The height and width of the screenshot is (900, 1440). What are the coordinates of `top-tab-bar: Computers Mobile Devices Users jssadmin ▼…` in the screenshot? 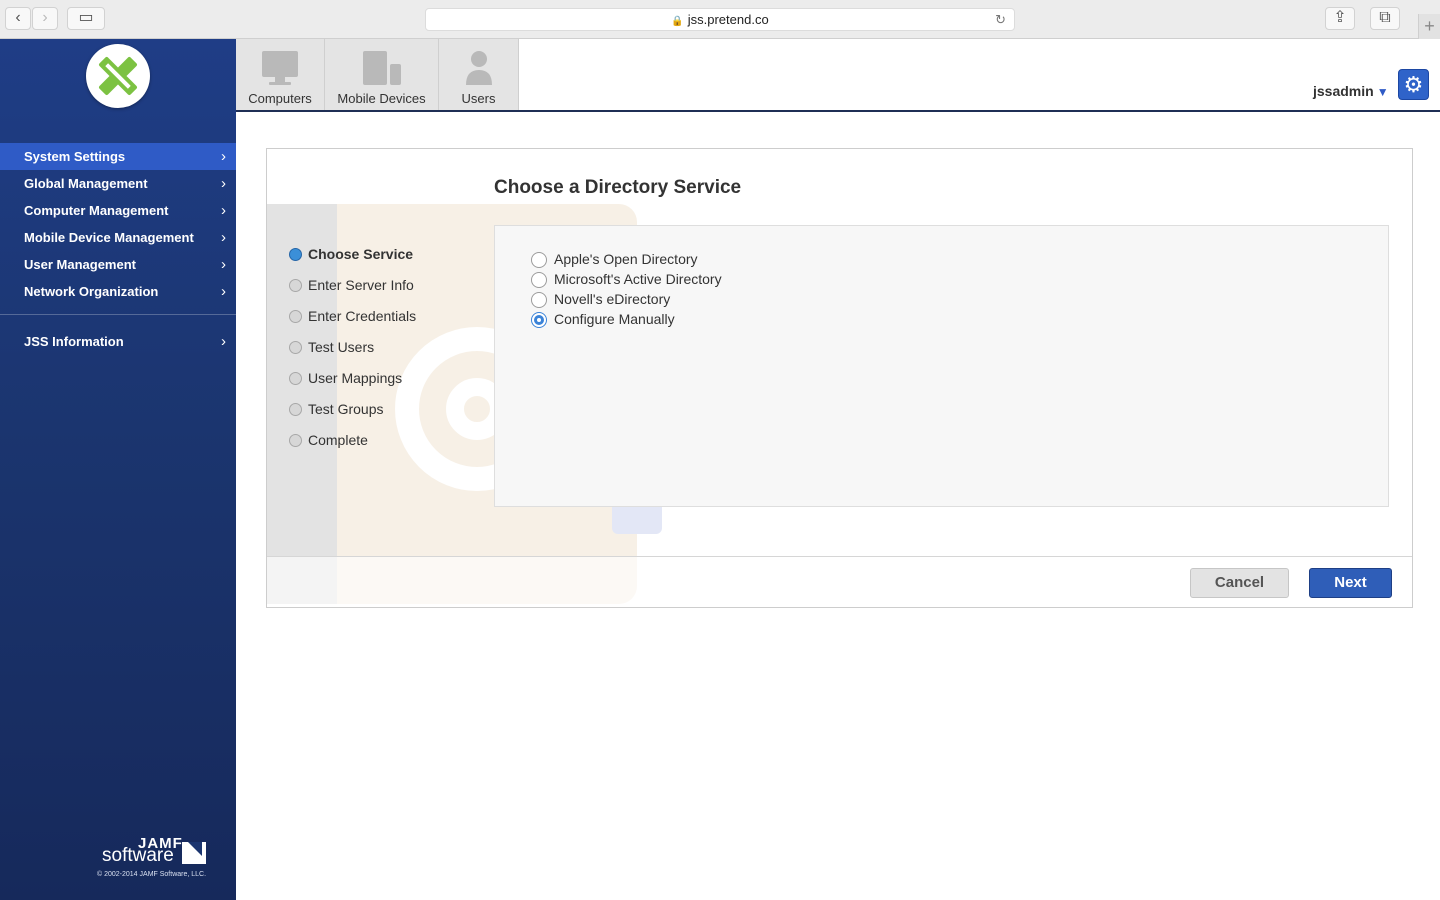 It's located at (838, 75).